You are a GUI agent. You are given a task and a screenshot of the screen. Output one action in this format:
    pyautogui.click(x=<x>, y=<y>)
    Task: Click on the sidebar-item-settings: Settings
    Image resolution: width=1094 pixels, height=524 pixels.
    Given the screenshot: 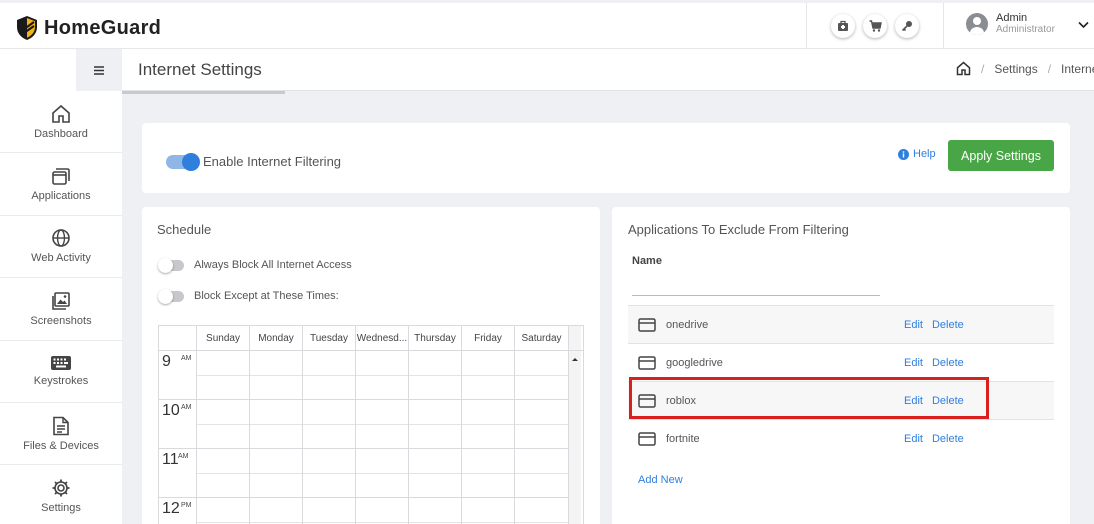 What is the action you would take?
    pyautogui.click(x=61, y=494)
    